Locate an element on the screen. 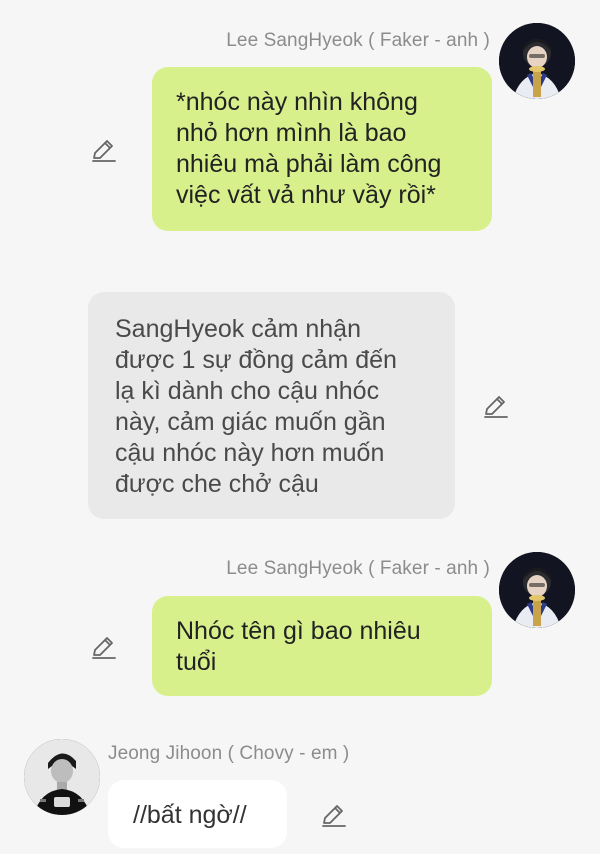 The width and height of the screenshot is (600, 854). monochrome-portrait-icon is located at coordinates (62, 777).